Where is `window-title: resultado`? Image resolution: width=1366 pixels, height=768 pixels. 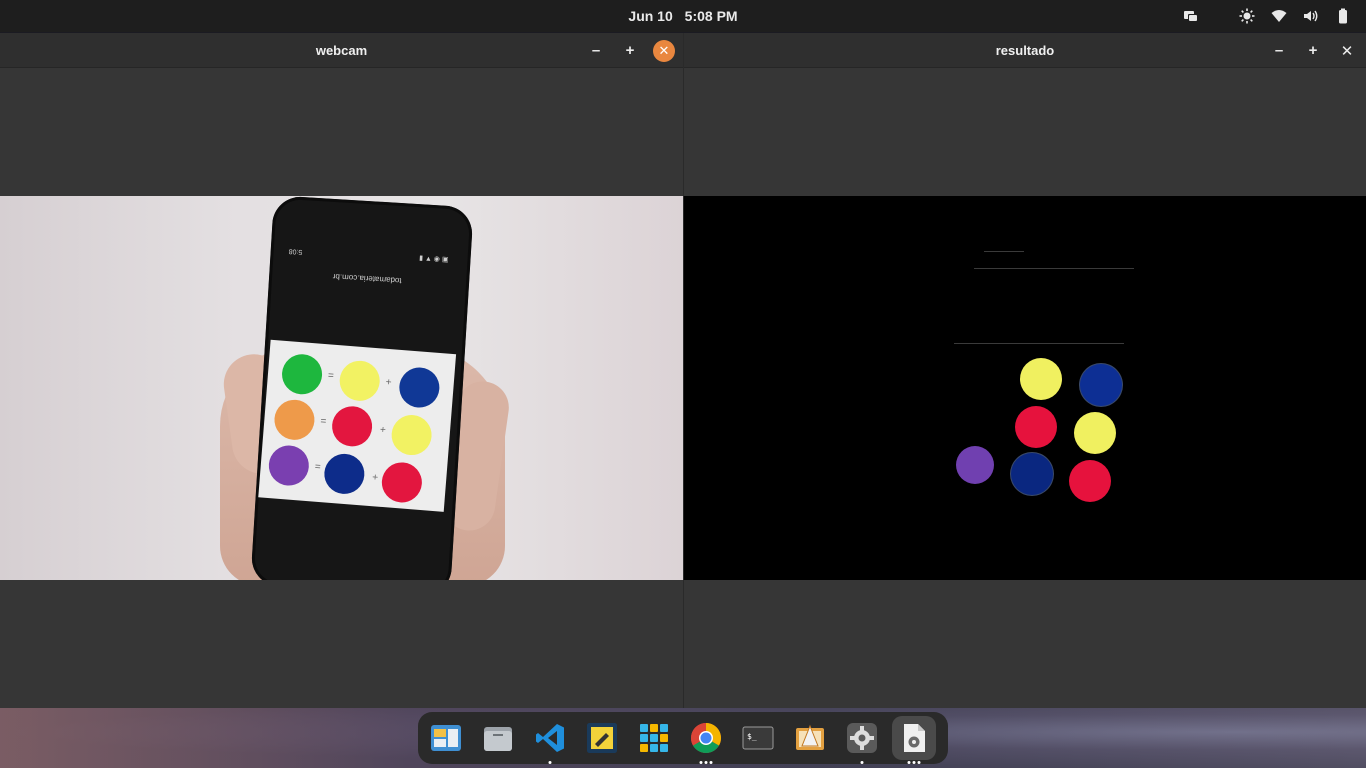
window-title: resultado is located at coordinates (1025, 50).